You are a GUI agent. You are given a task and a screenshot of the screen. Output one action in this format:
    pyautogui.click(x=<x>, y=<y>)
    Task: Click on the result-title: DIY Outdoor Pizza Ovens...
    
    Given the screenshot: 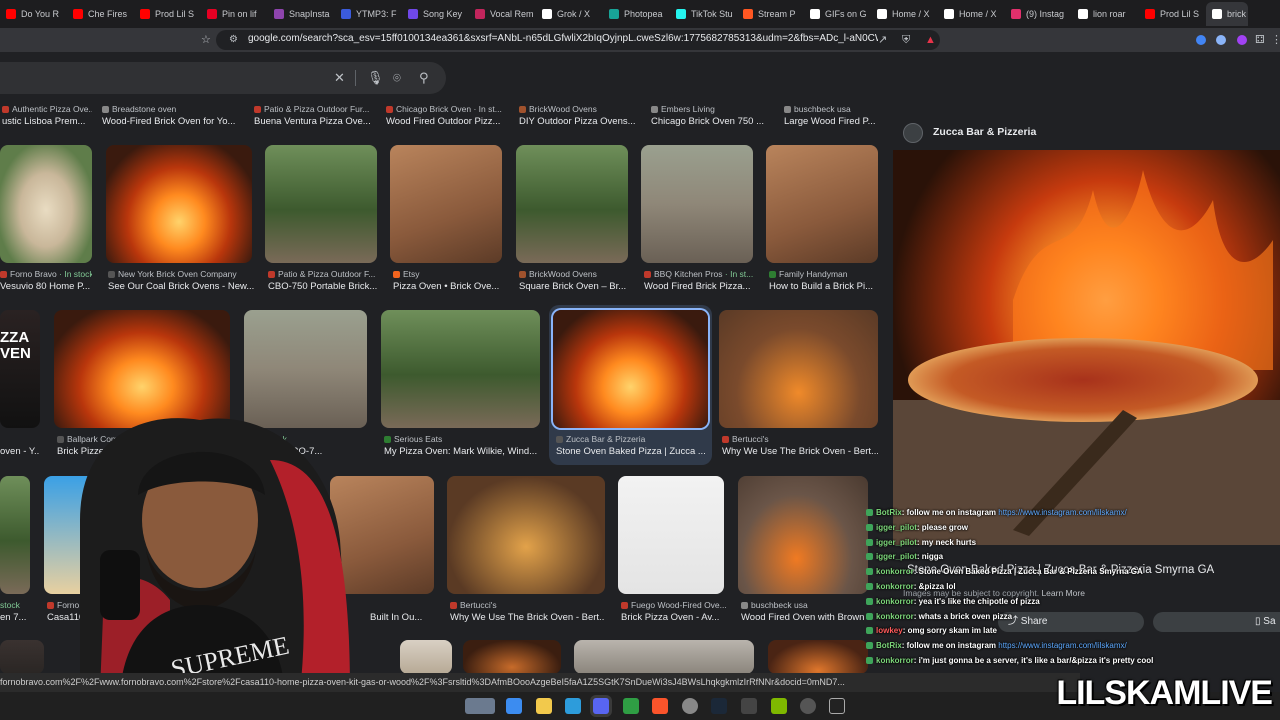 What is the action you would take?
    pyautogui.click(x=578, y=122)
    